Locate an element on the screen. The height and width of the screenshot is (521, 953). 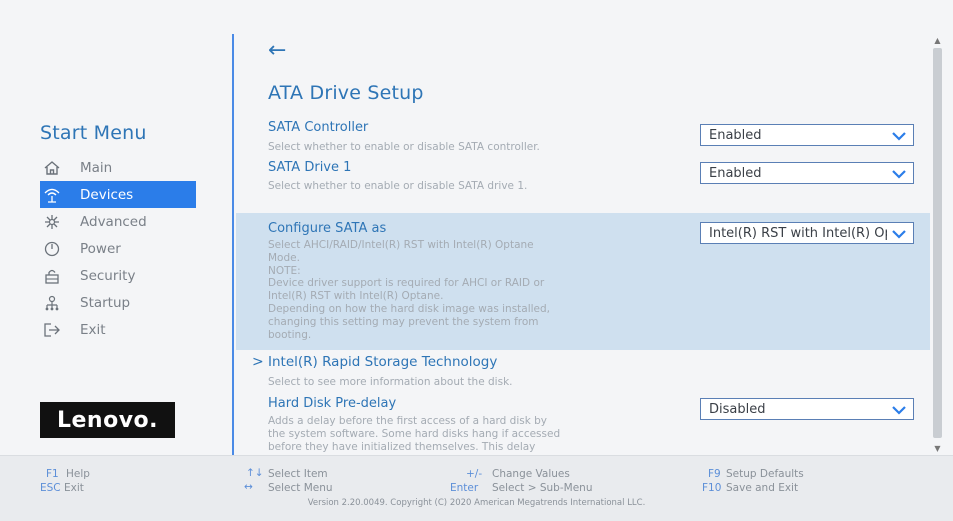
menu-item-devices: Devices is located at coordinates (118, 194).